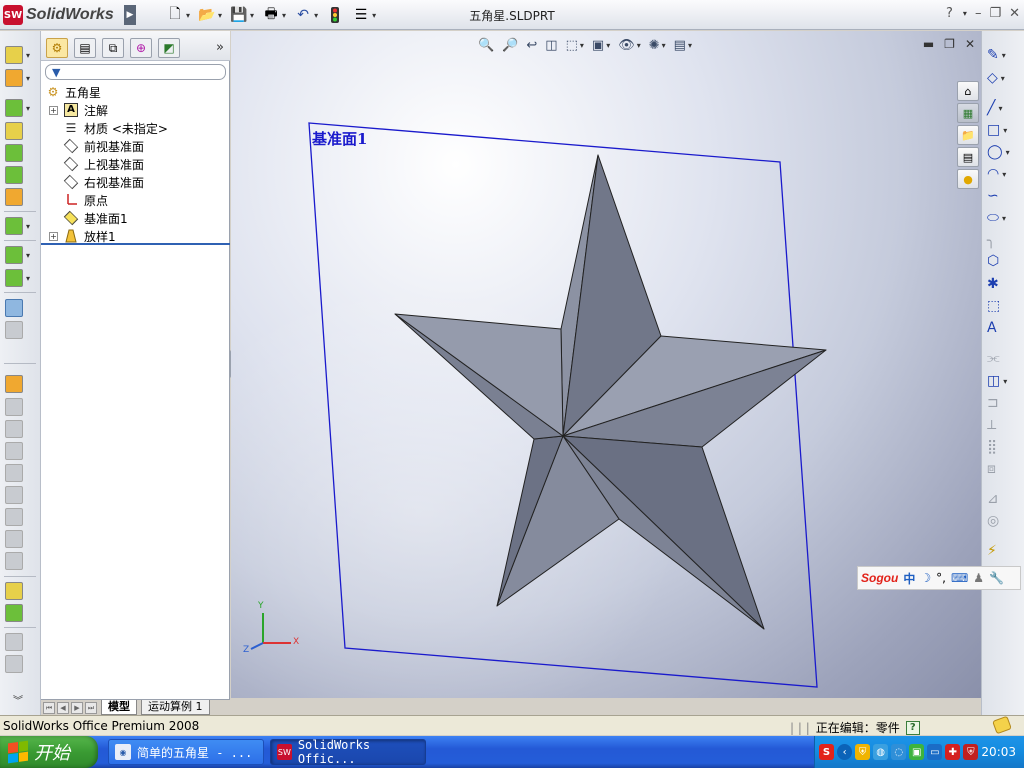  What do you see at coordinates (175, 707) in the screenshot?
I see `tab-motion-study: 运动算例 1` at bounding box center [175, 707].